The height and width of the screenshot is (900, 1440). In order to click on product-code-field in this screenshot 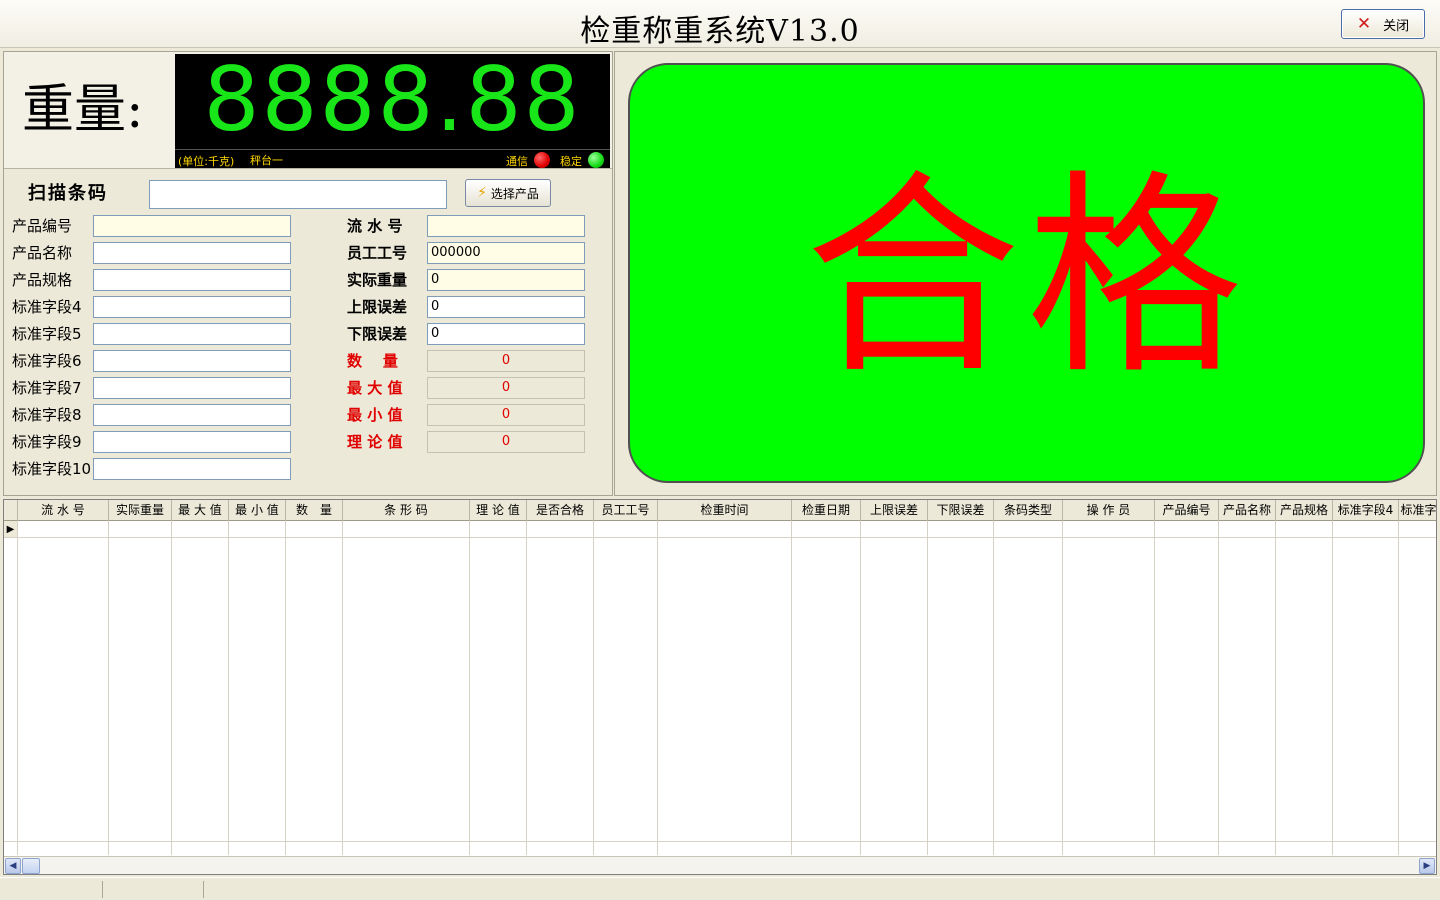, I will do `click(192, 226)`.